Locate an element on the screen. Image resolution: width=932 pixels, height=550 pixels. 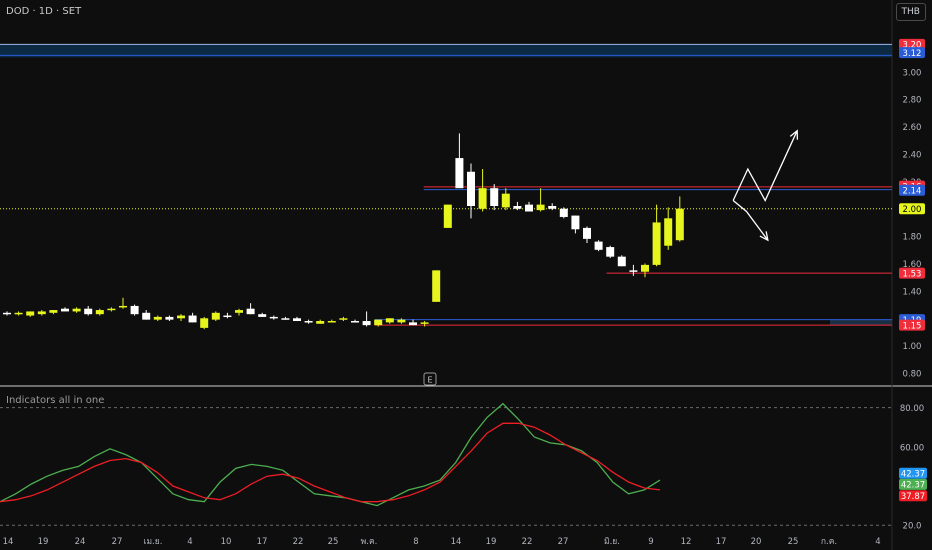
indicator-tick-2: 20.0 is located at coordinates (912, 527).